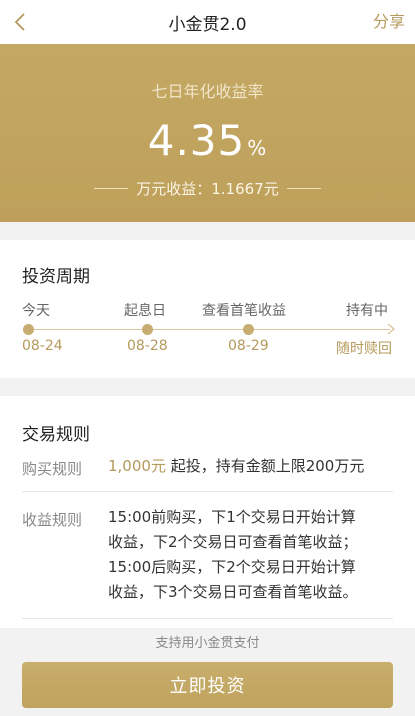 The image size is (415, 716). What do you see at coordinates (207, 91) in the screenshot?
I see `yield-label: 七日年化收益率` at bounding box center [207, 91].